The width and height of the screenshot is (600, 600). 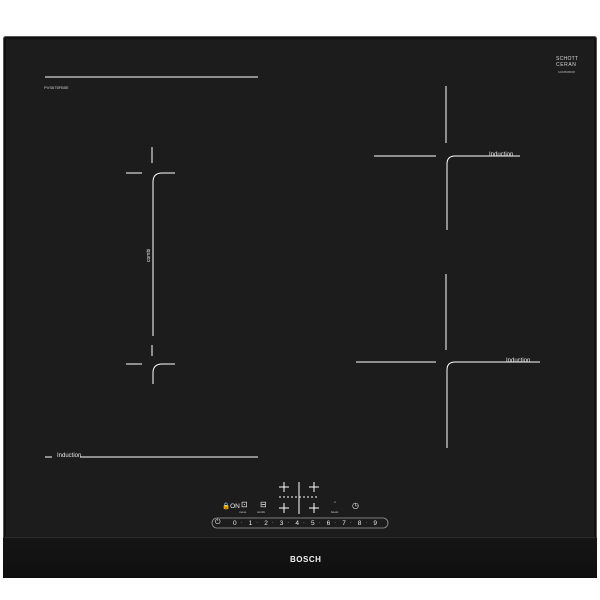 What do you see at coordinates (231, 506) in the screenshot?
I see `lock-button: 🔒ON` at bounding box center [231, 506].